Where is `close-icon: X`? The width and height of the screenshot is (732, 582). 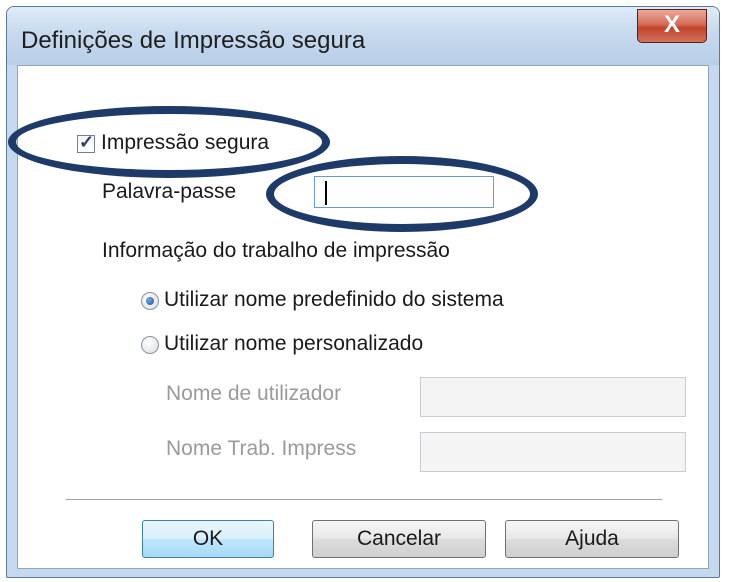
close-icon: X is located at coordinates (671, 24).